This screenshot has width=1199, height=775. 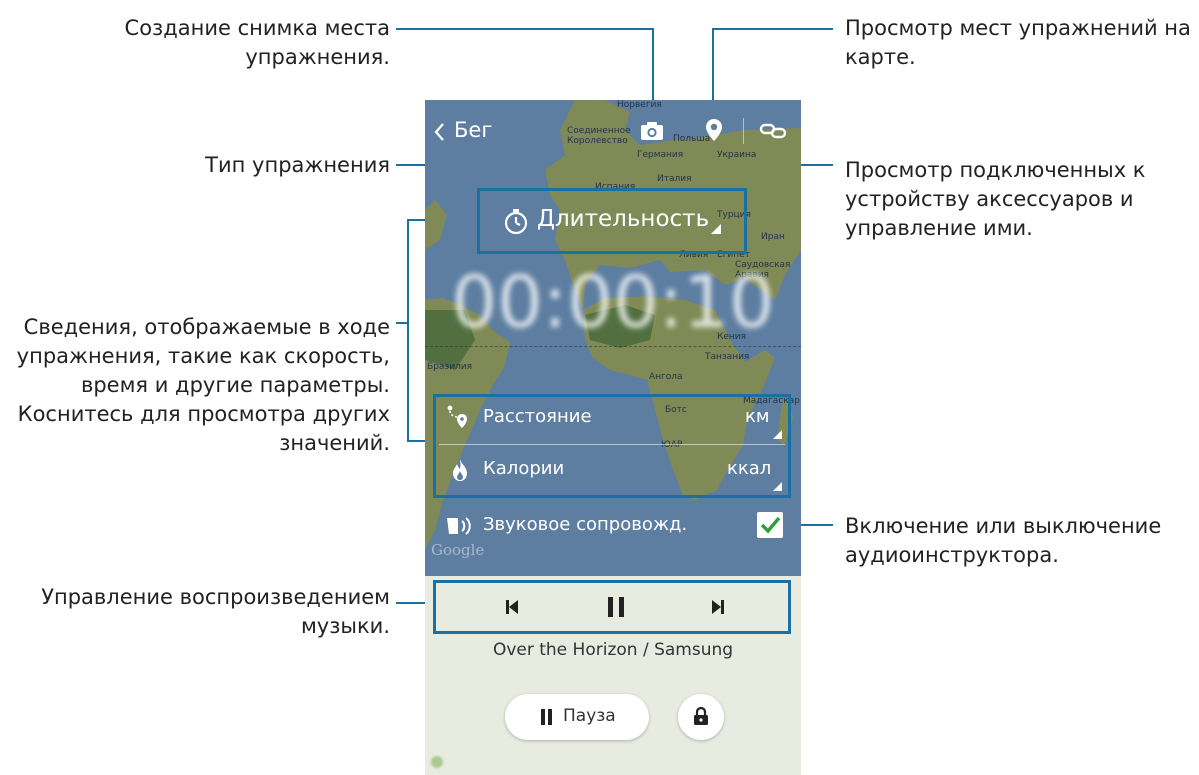 I want to click on map-label-tanzania: Танзания, so click(x=727, y=357).